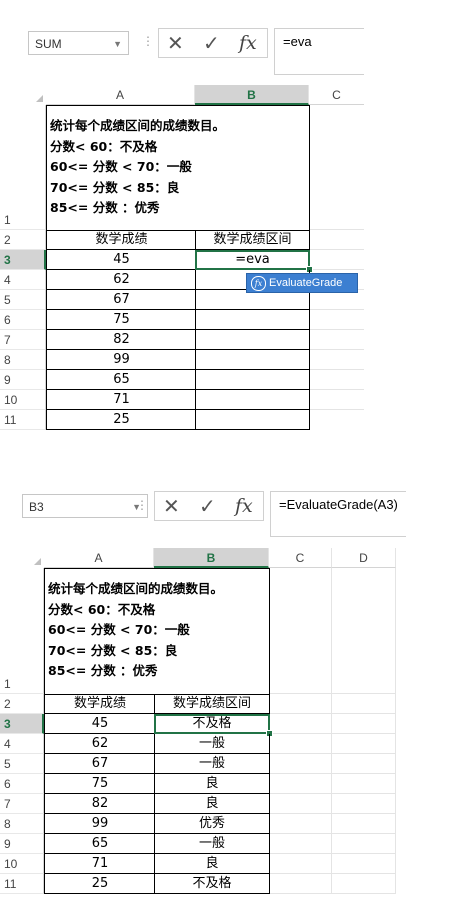  What do you see at coordinates (23, 420) in the screenshot?
I see `row-header-11: 11` at bounding box center [23, 420].